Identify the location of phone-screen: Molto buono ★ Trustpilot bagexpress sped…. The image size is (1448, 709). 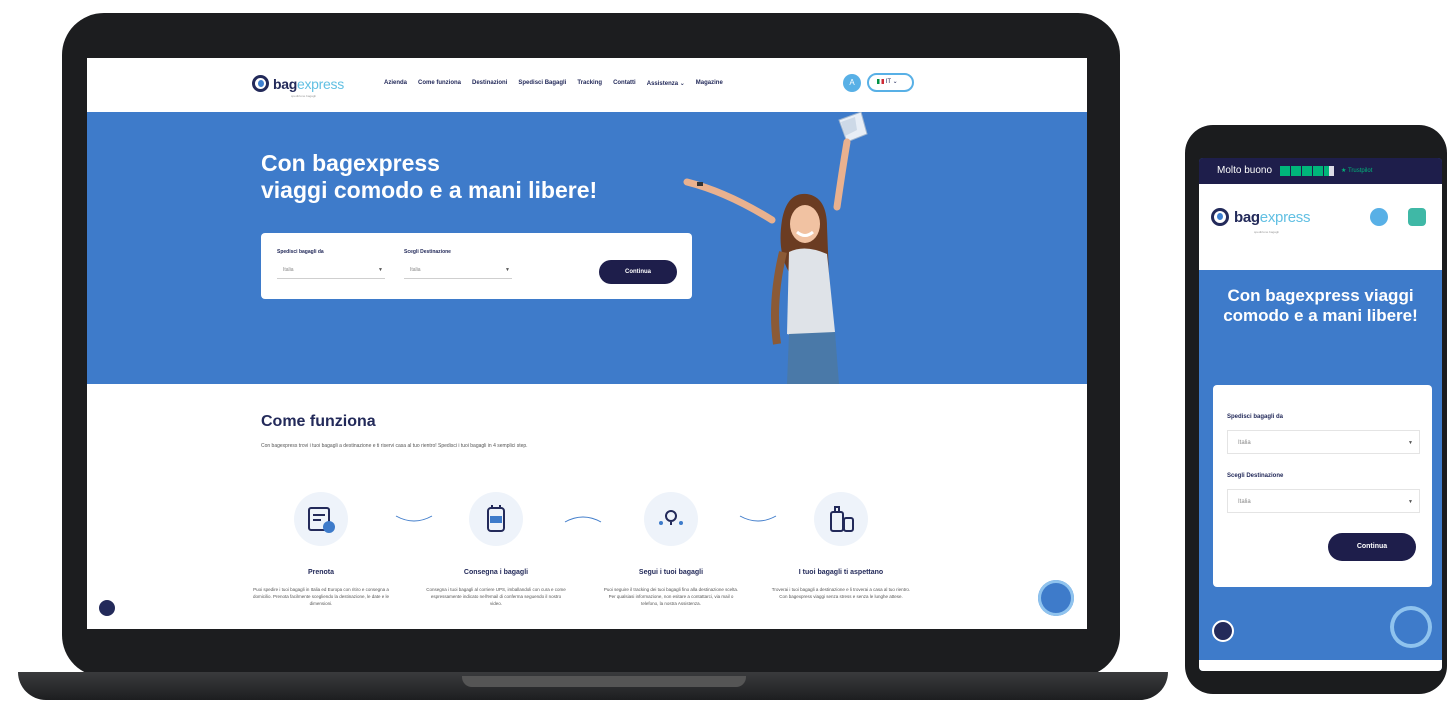
(1320, 414).